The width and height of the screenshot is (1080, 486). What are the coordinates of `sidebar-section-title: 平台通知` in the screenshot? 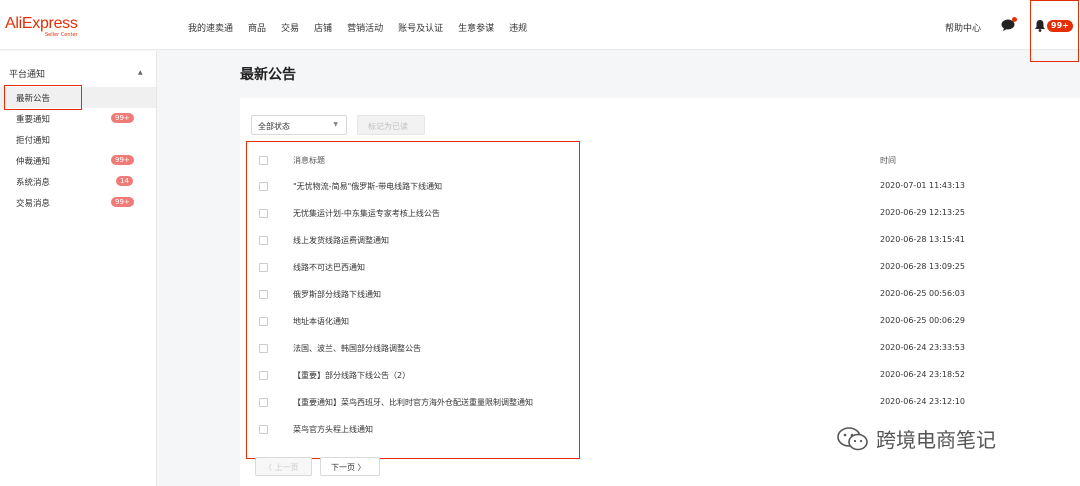 It's located at (27, 73).